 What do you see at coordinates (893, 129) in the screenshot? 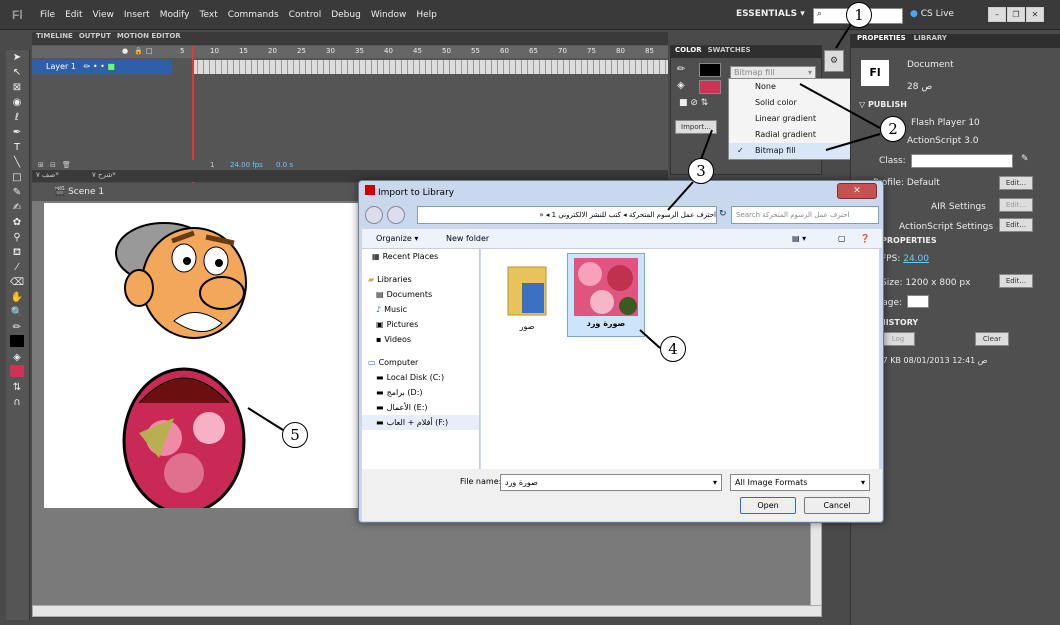
I see `callout-2: 2` at bounding box center [893, 129].